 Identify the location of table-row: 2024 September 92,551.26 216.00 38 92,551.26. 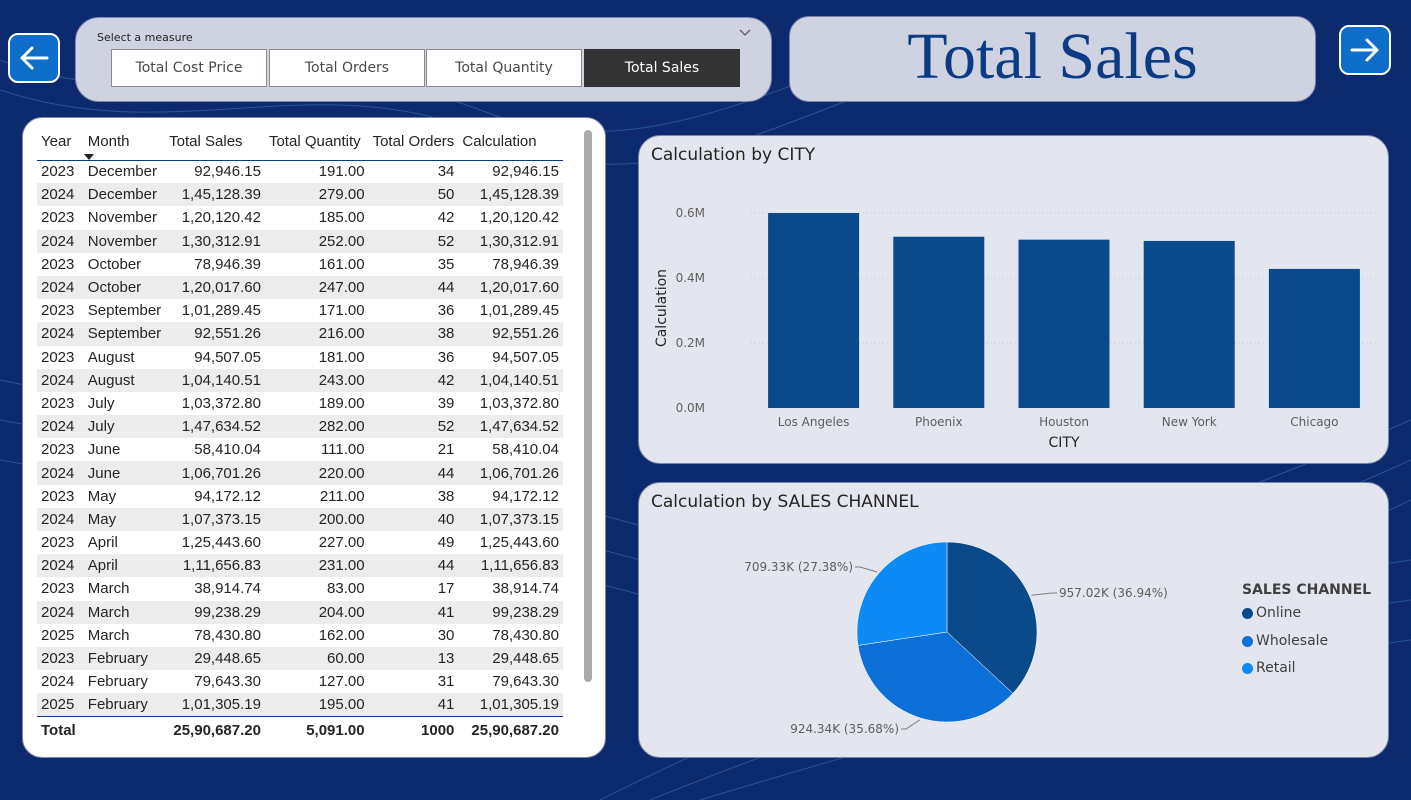
(300, 334).